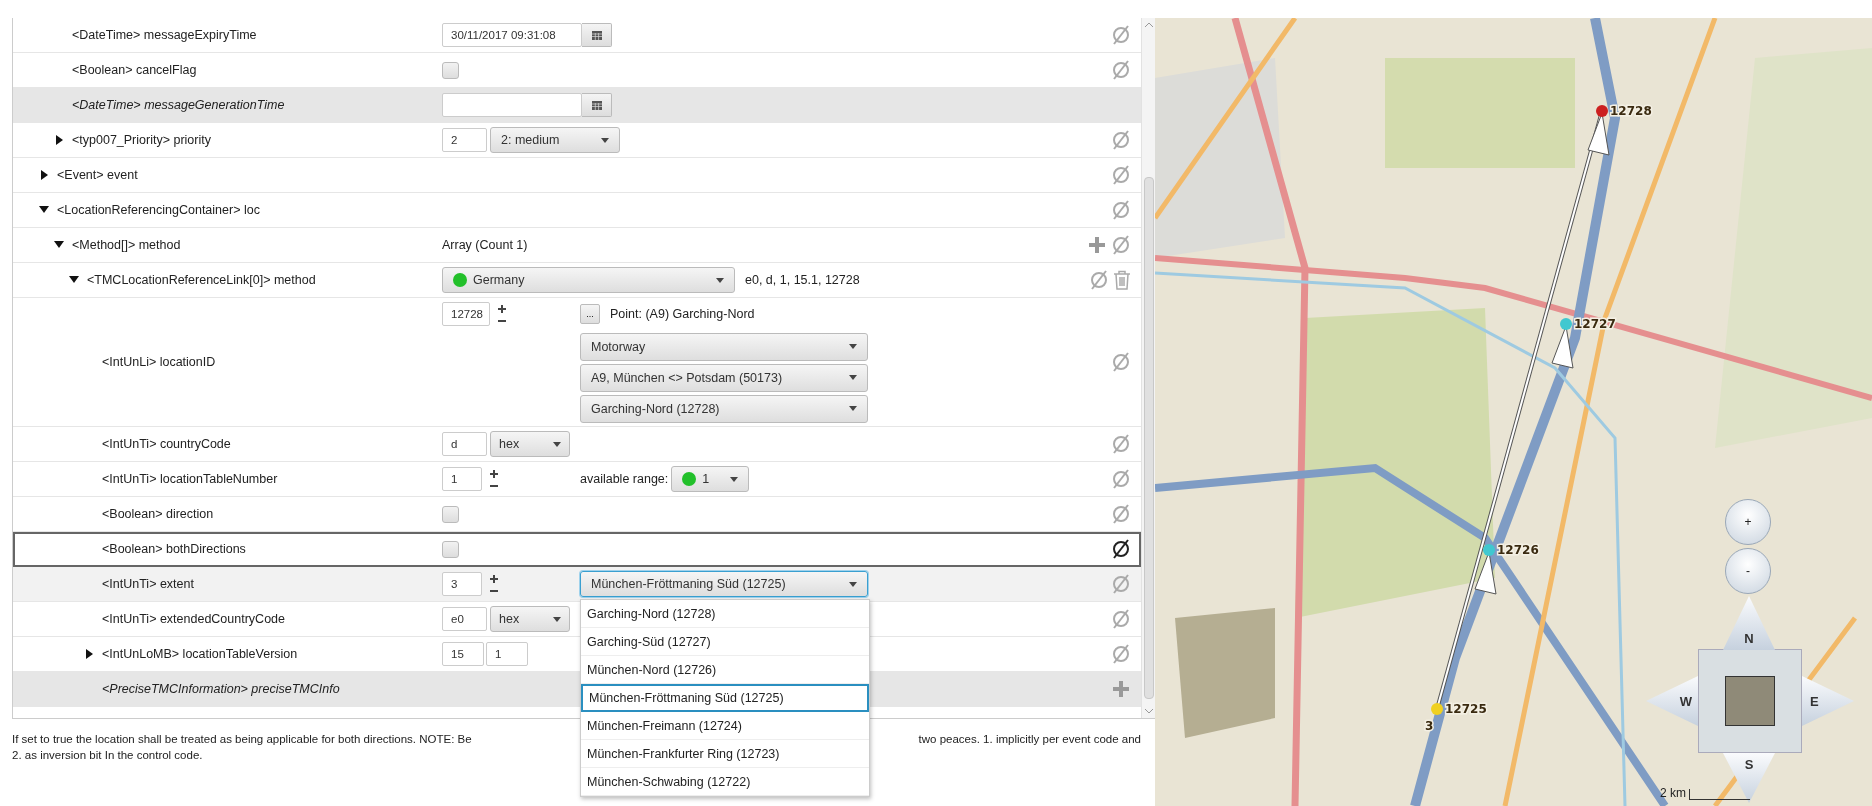 The image size is (1872, 806). I want to click on tree-row: <IntUnTi> locationTableNumber 1 available range: 1, so click(577, 479).